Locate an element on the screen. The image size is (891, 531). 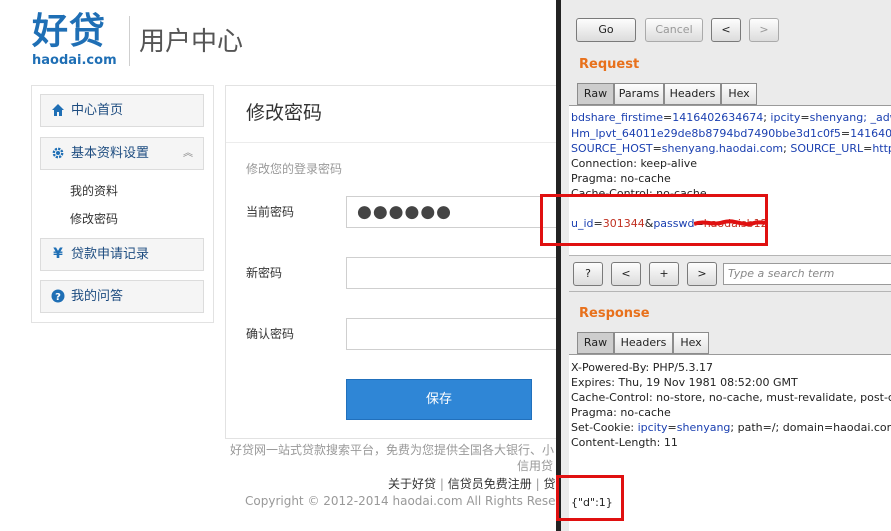
sidebar-item-home: 中心首页 is located at coordinates (122, 110).